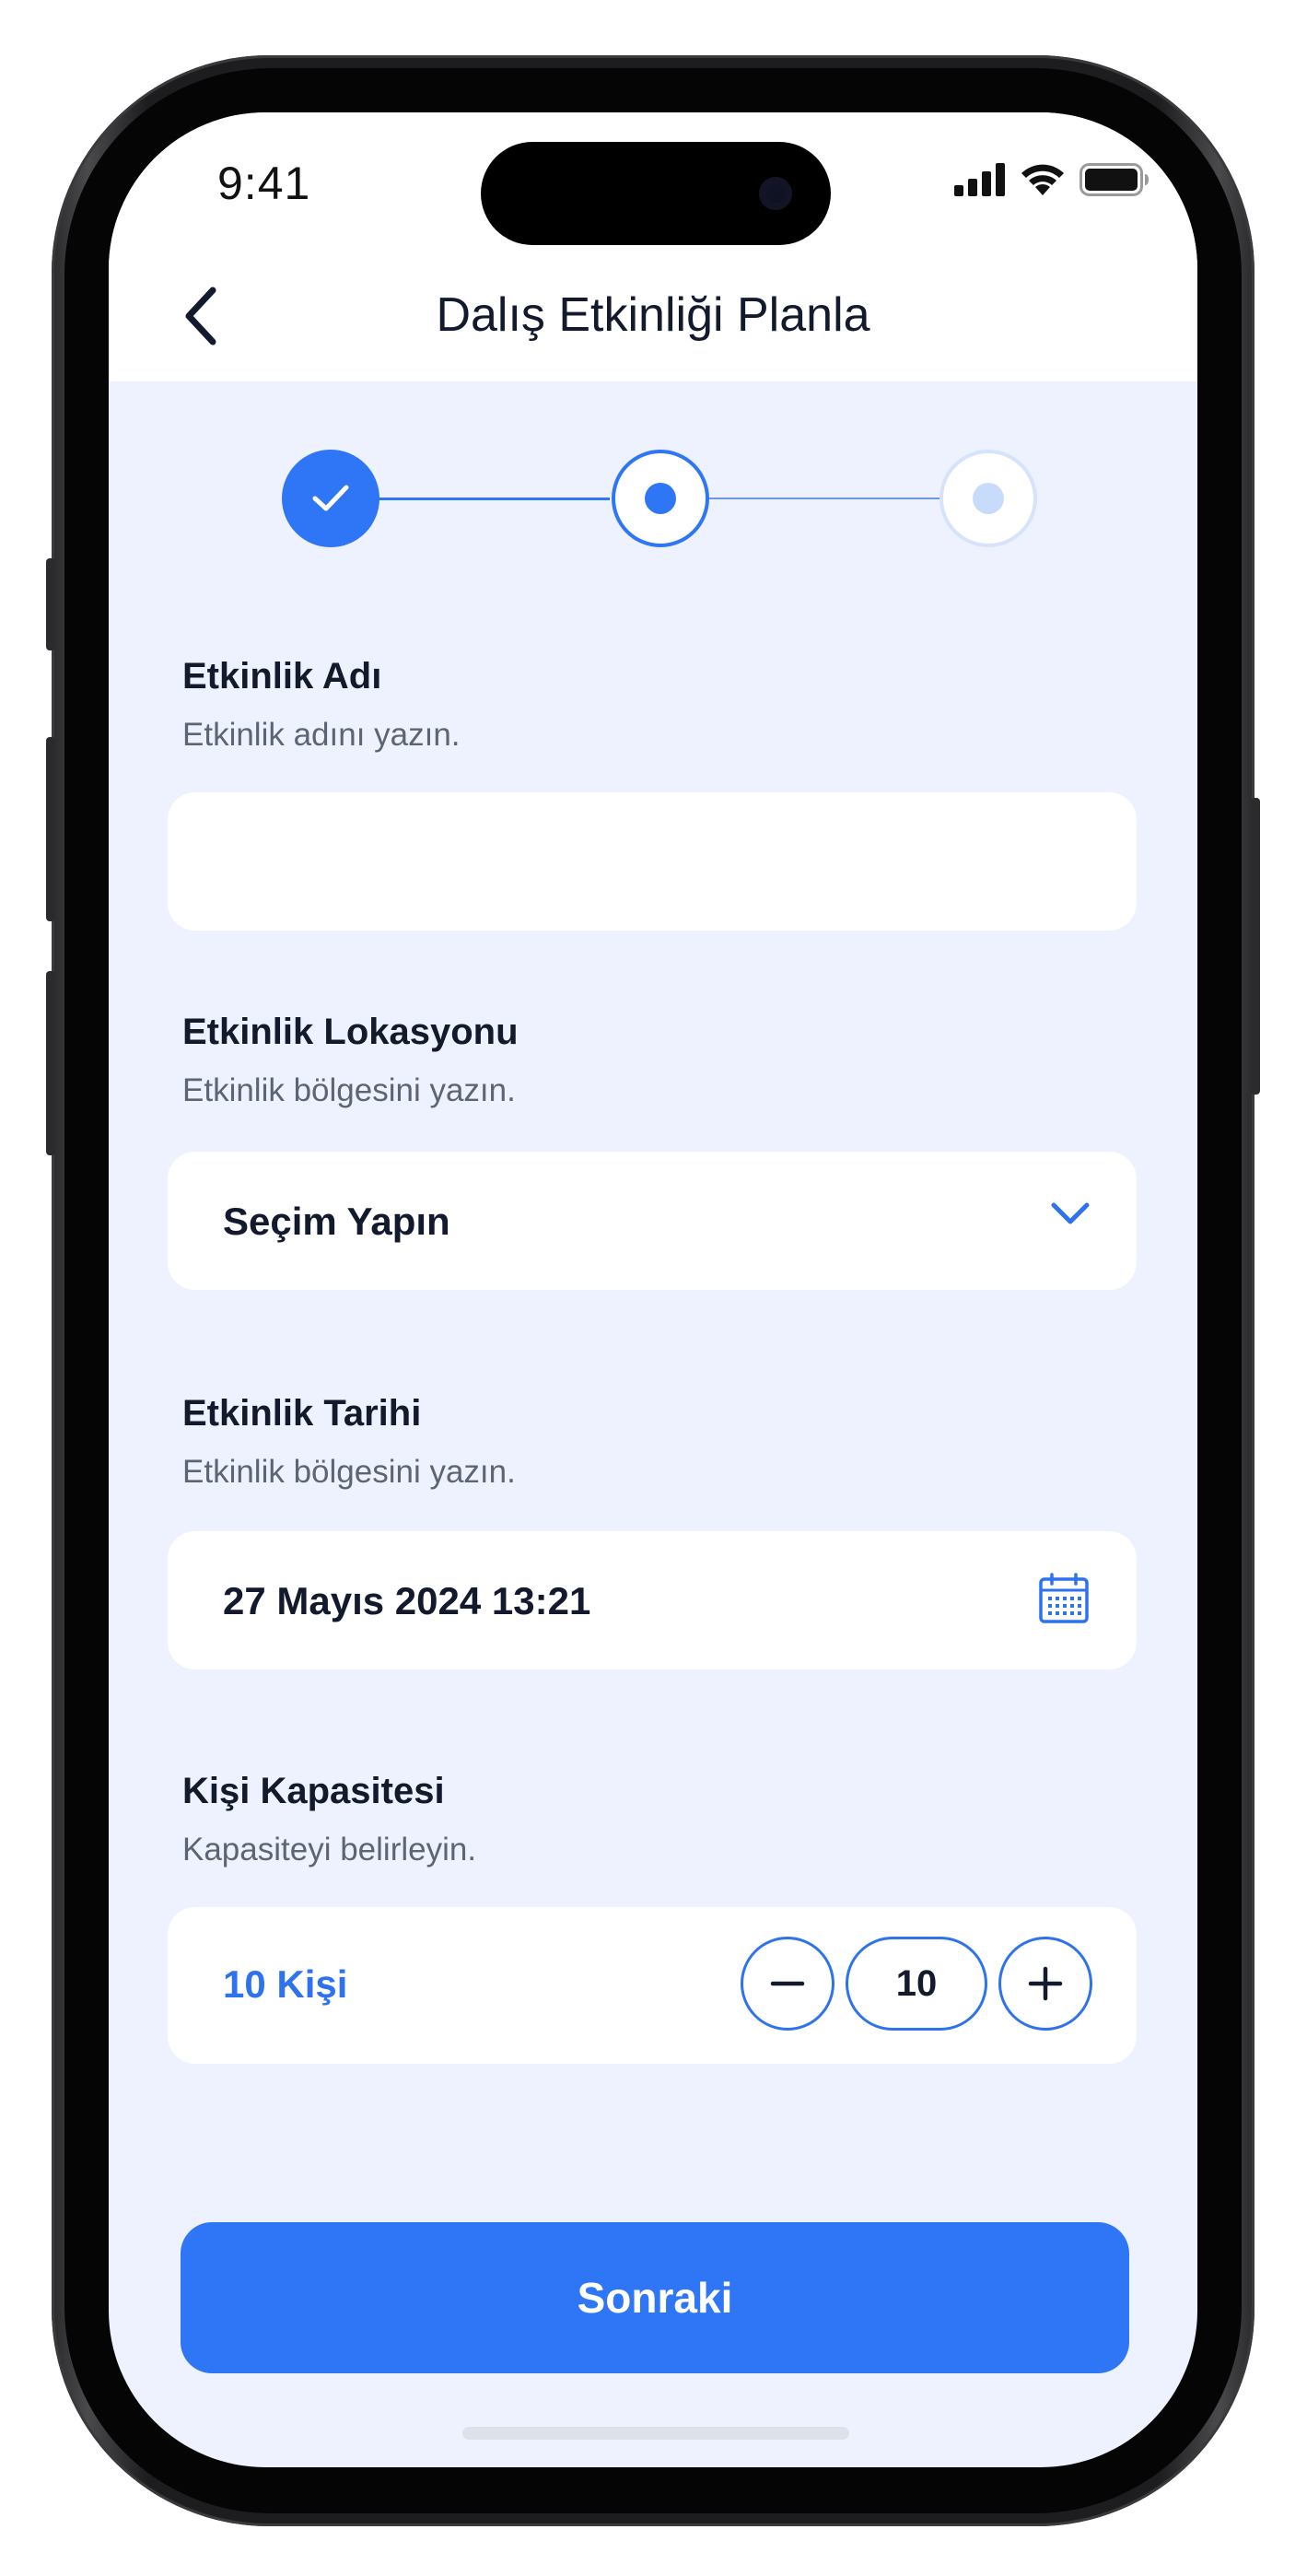  Describe the element at coordinates (655, 2297) in the screenshot. I see `next-button: Sonraki` at that location.